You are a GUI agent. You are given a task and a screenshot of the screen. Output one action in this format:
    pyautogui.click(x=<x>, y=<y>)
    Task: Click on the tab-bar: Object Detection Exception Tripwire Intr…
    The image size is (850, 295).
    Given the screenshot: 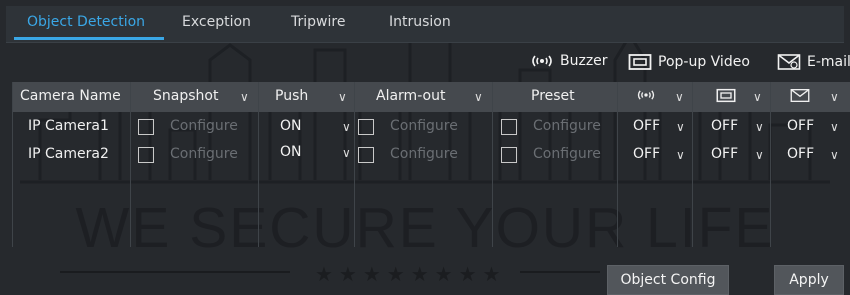 What is the action you would take?
    pyautogui.click(x=425, y=24)
    